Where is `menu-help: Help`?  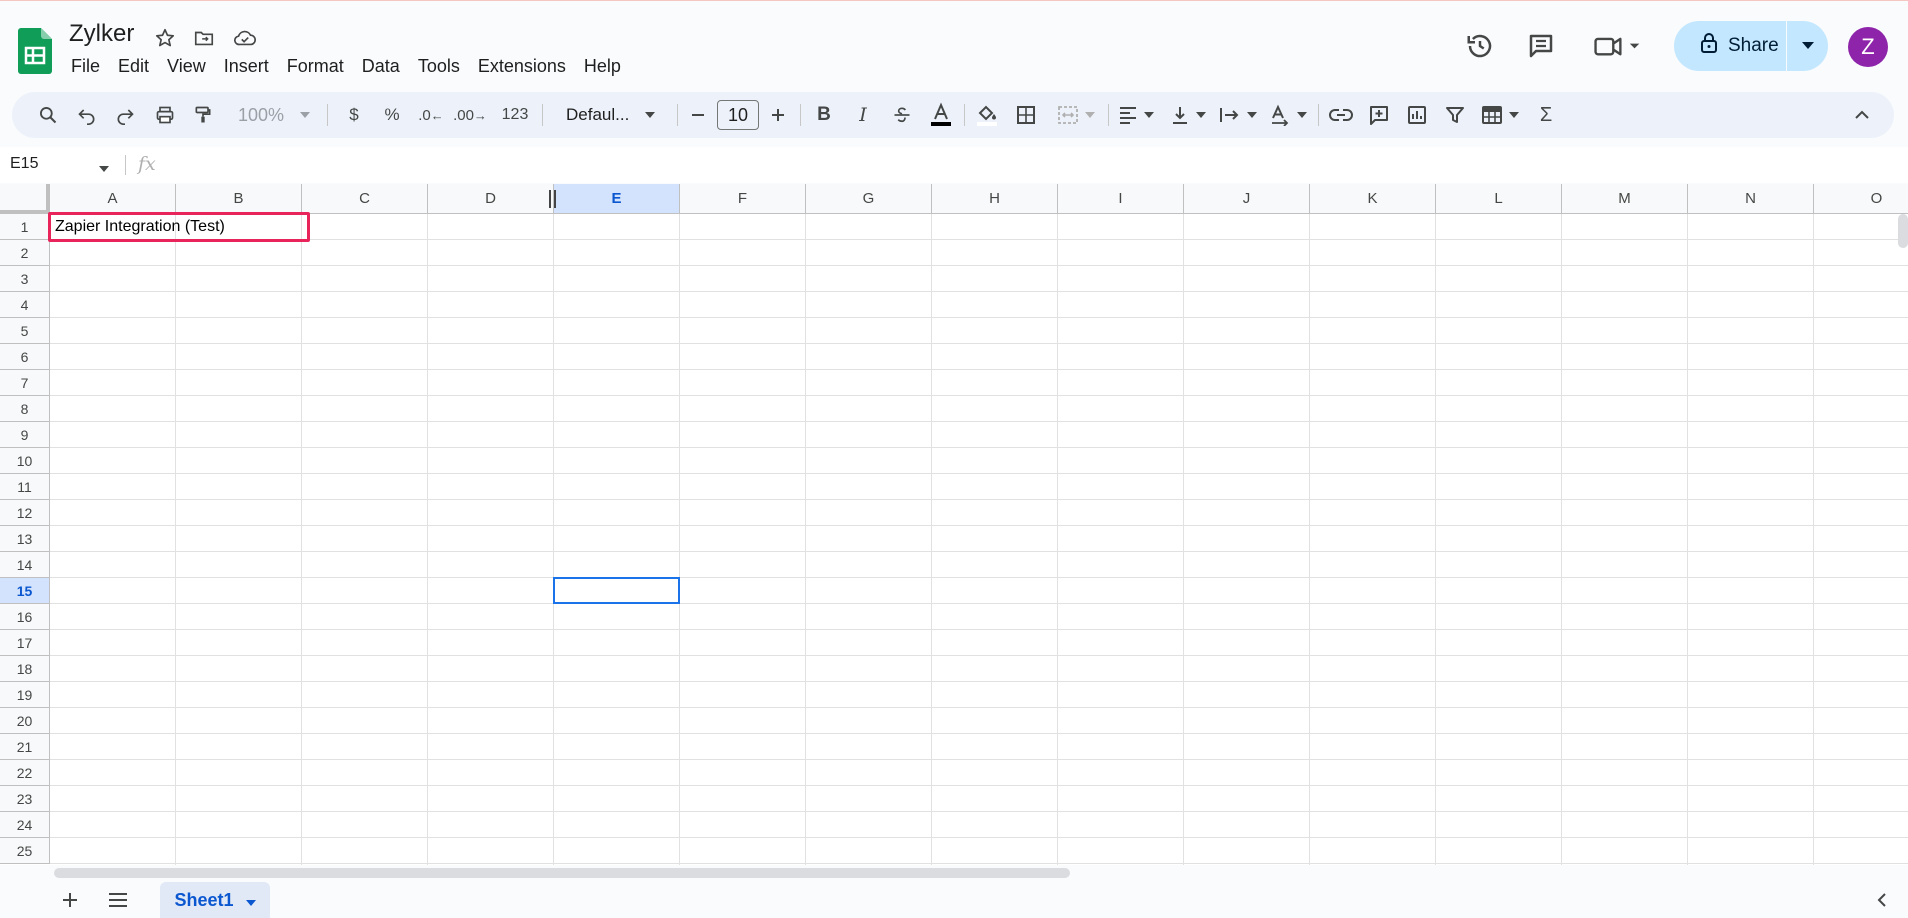 menu-help: Help is located at coordinates (602, 66).